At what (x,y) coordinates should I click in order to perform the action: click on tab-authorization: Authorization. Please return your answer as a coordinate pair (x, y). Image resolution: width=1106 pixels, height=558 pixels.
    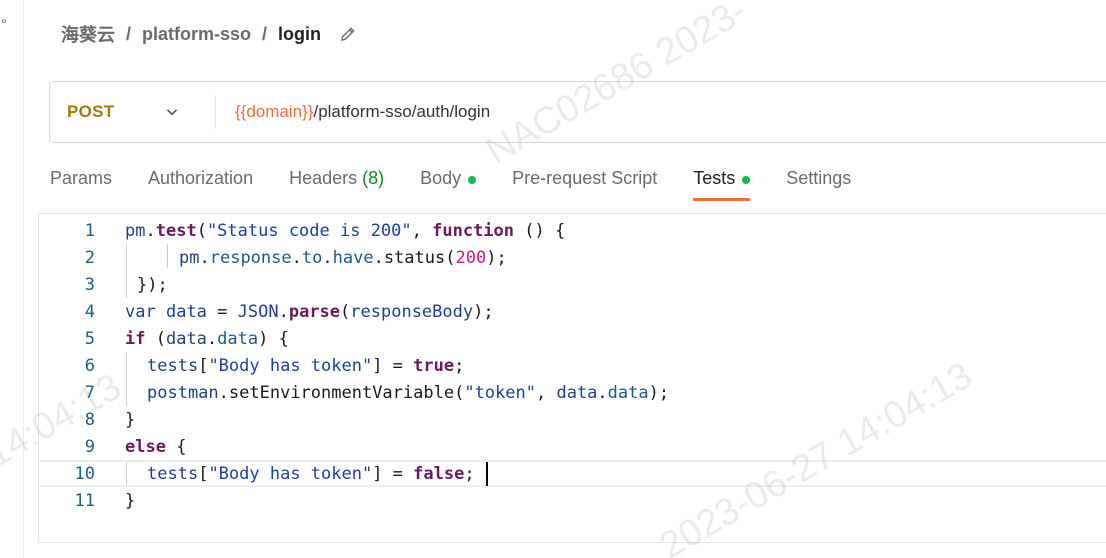
    Looking at the image, I should click on (200, 186).